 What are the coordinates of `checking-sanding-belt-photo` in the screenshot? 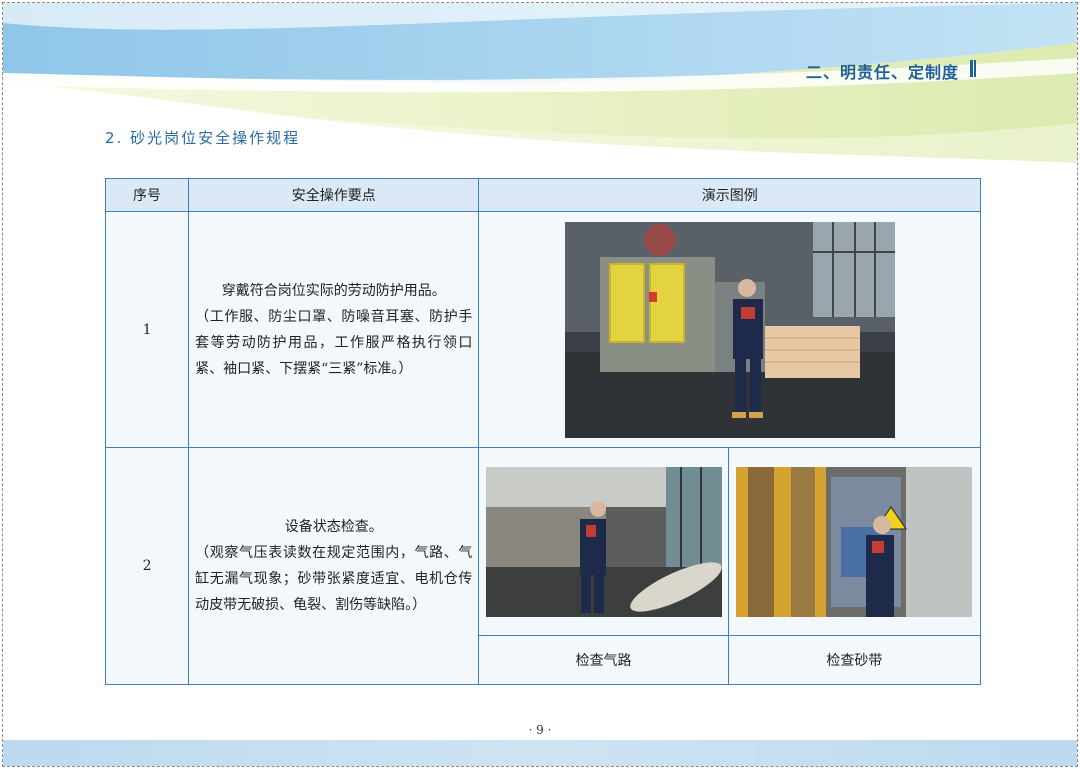 It's located at (854, 541).